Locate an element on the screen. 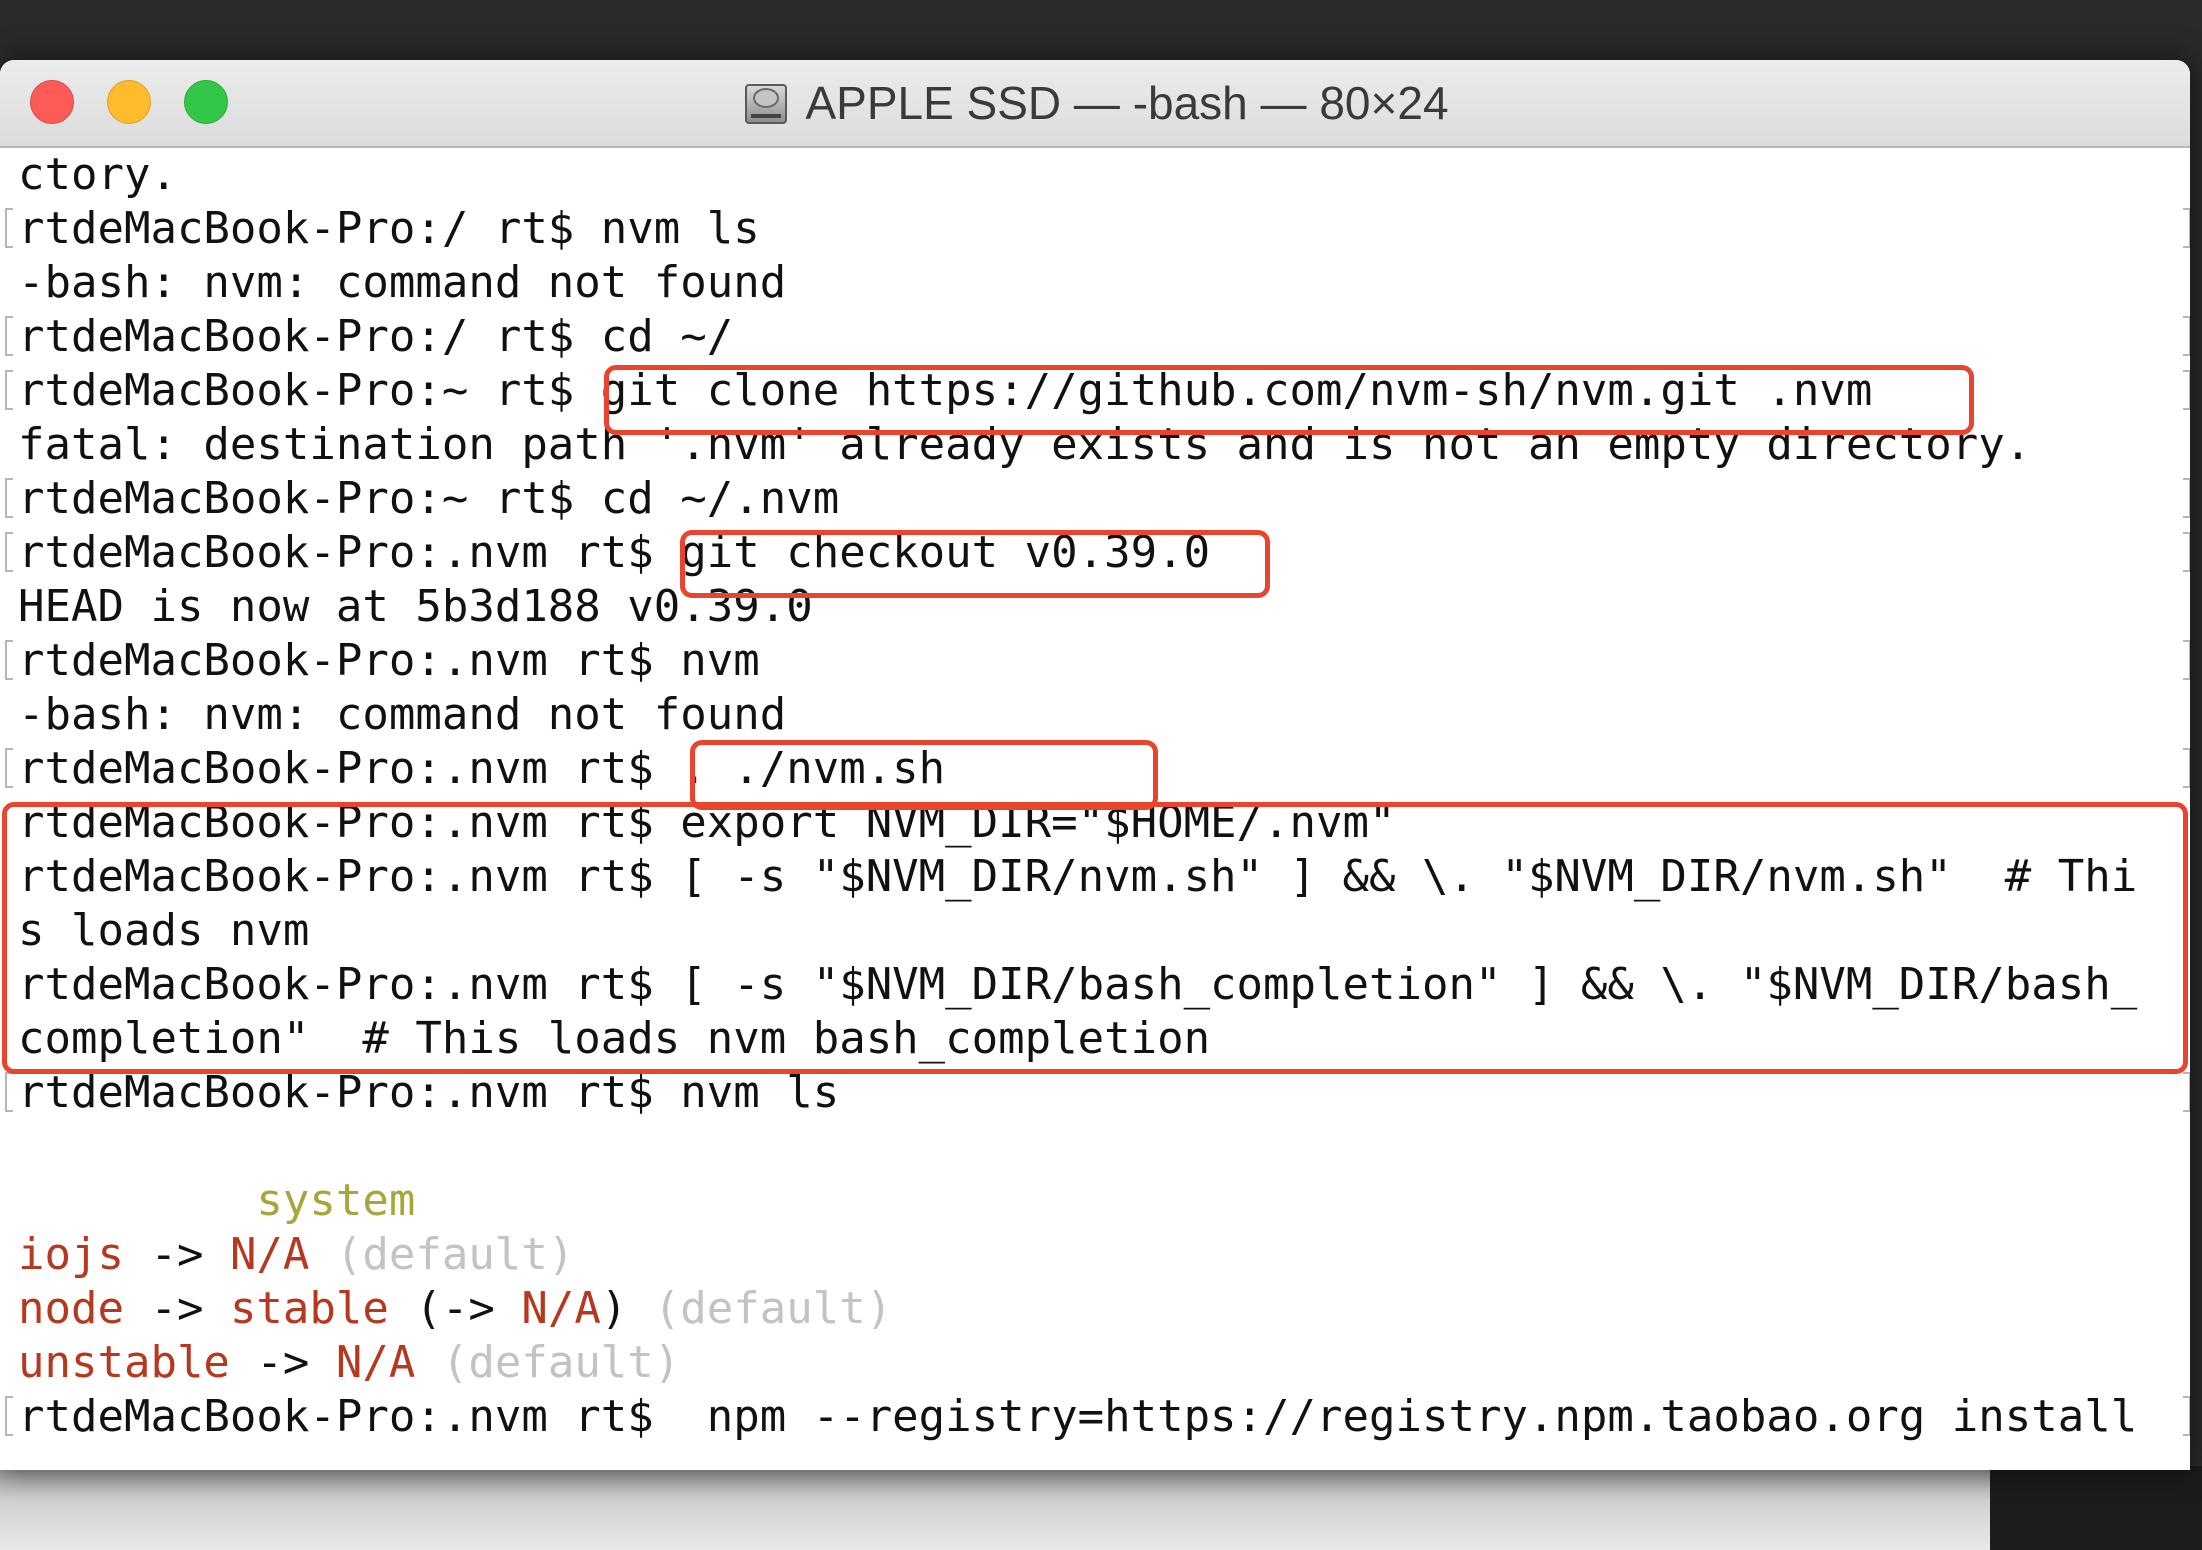 The height and width of the screenshot is (1550, 2202). terminal-line: rtdeMacBook-Pro:.nvm rt$ nvm is located at coordinates (1097, 661).